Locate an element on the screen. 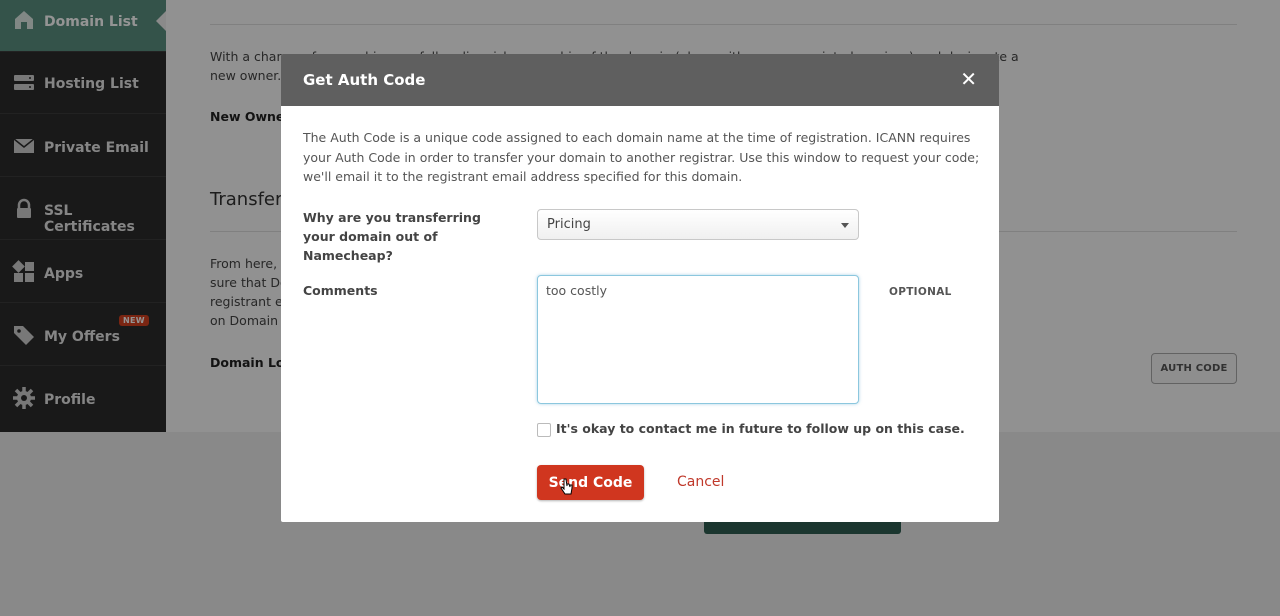  modal-header: Get Auth Code ✕ is located at coordinates (640, 80).